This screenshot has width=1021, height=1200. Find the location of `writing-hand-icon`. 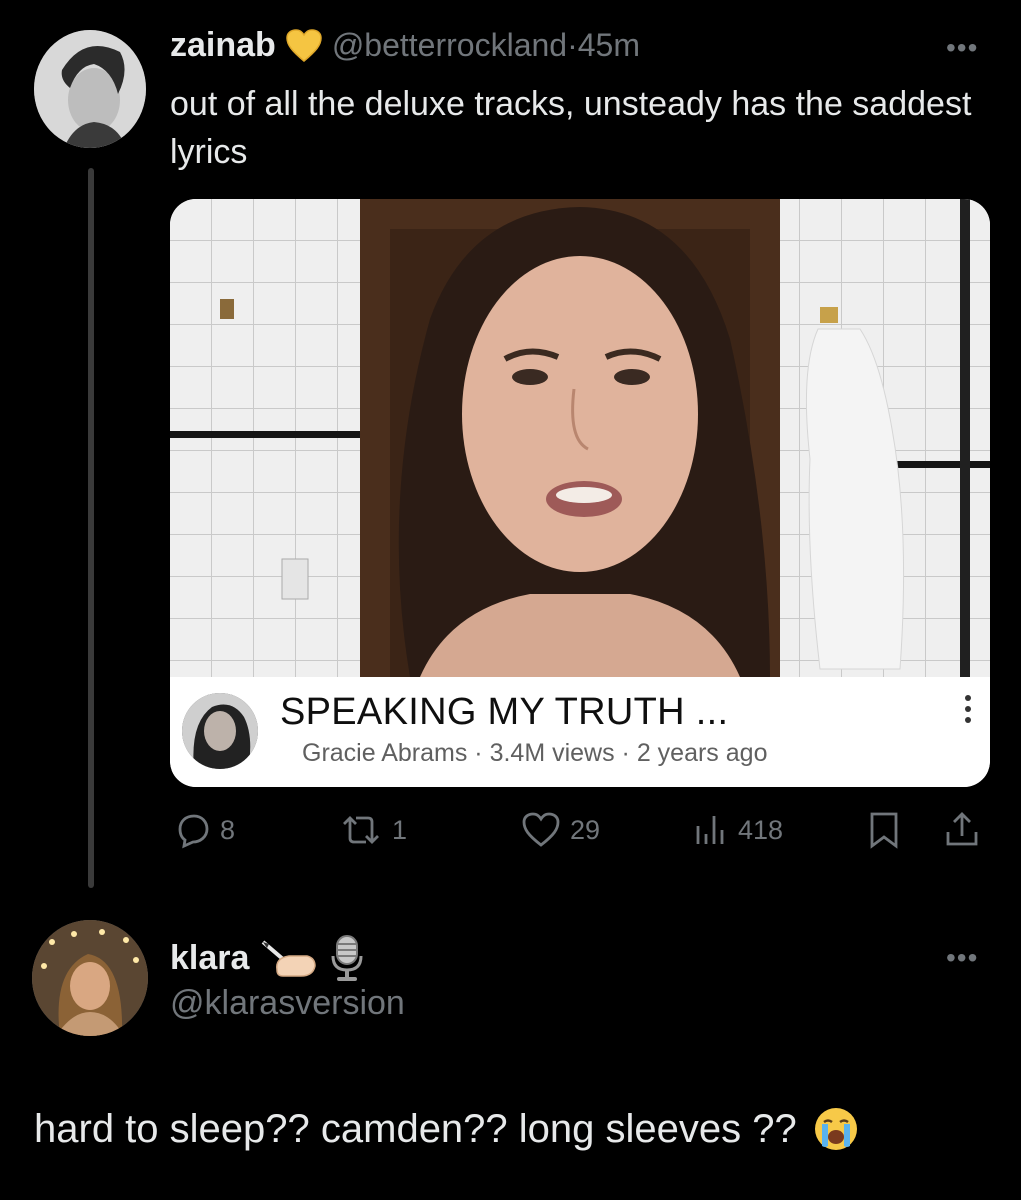

writing-hand-icon is located at coordinates (289, 958).